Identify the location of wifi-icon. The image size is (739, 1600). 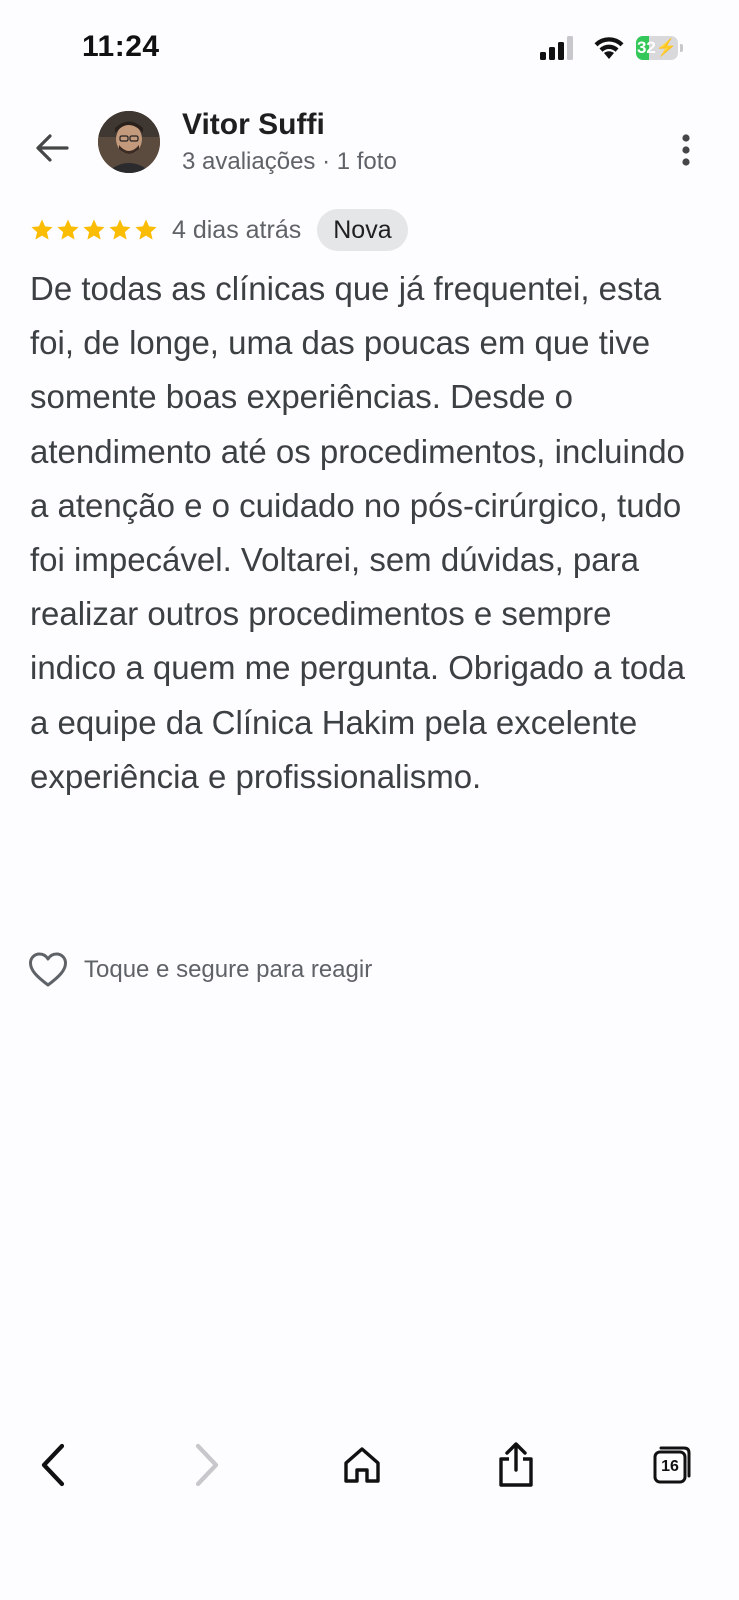
(609, 49).